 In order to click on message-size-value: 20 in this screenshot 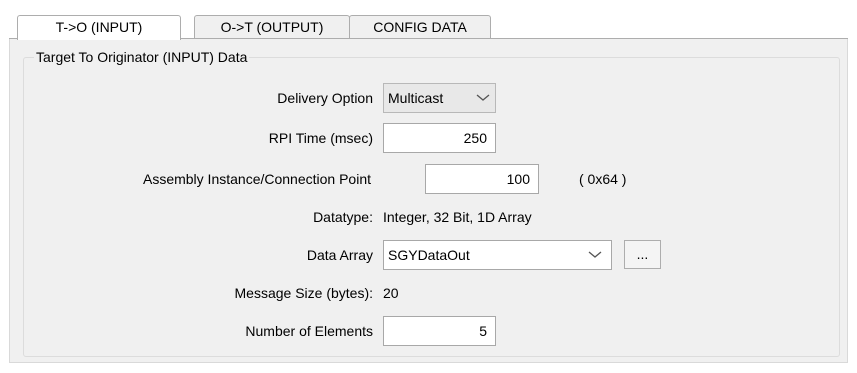, I will do `click(391, 293)`.